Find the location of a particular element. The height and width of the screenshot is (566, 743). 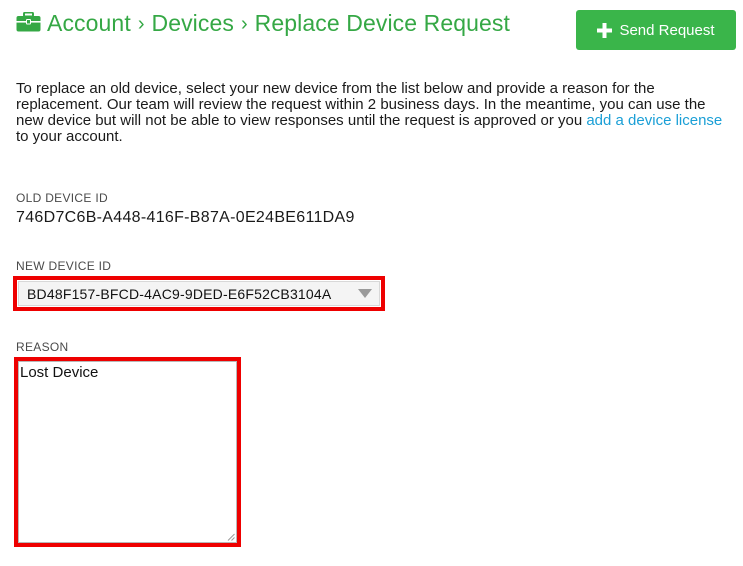

caret-down-icon is located at coordinates (365, 293).